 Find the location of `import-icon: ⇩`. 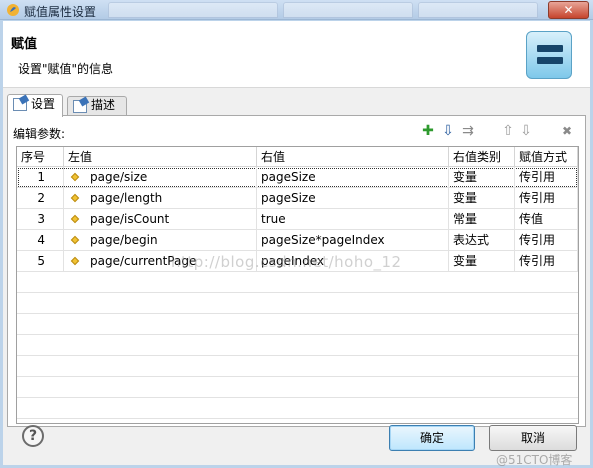

import-icon: ⇩ is located at coordinates (448, 131).